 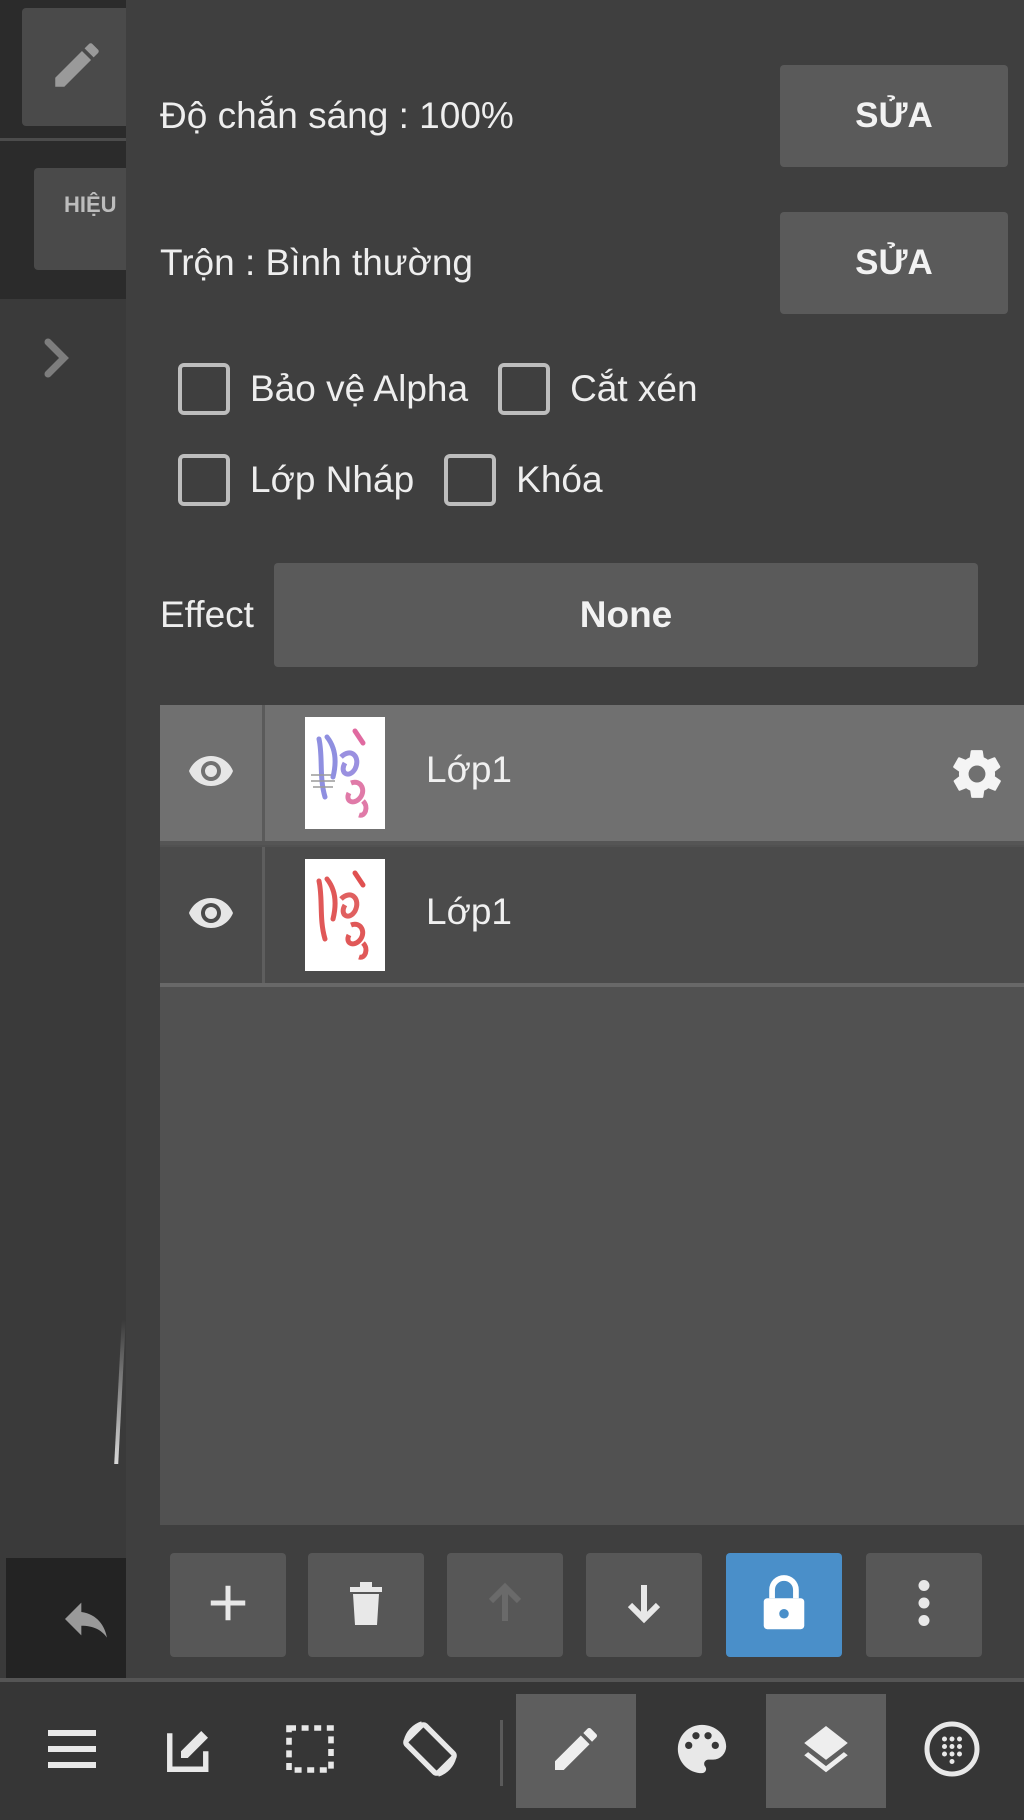 I want to click on lock-label: Khóa, so click(x=559, y=479).